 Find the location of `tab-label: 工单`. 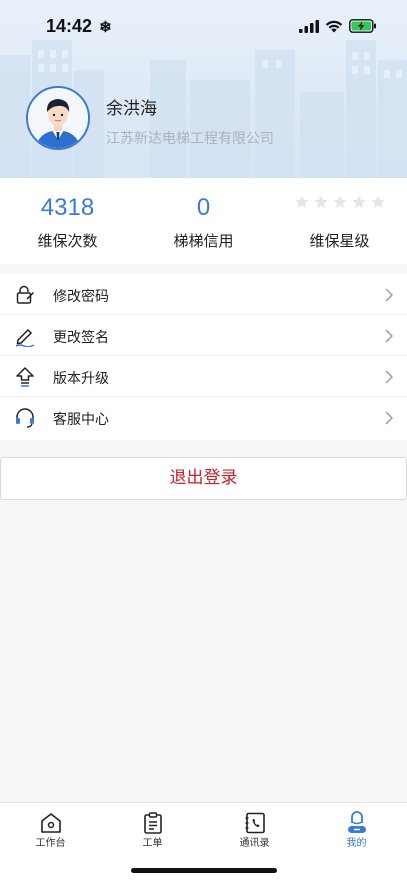

tab-label: 工单 is located at coordinates (152, 843).